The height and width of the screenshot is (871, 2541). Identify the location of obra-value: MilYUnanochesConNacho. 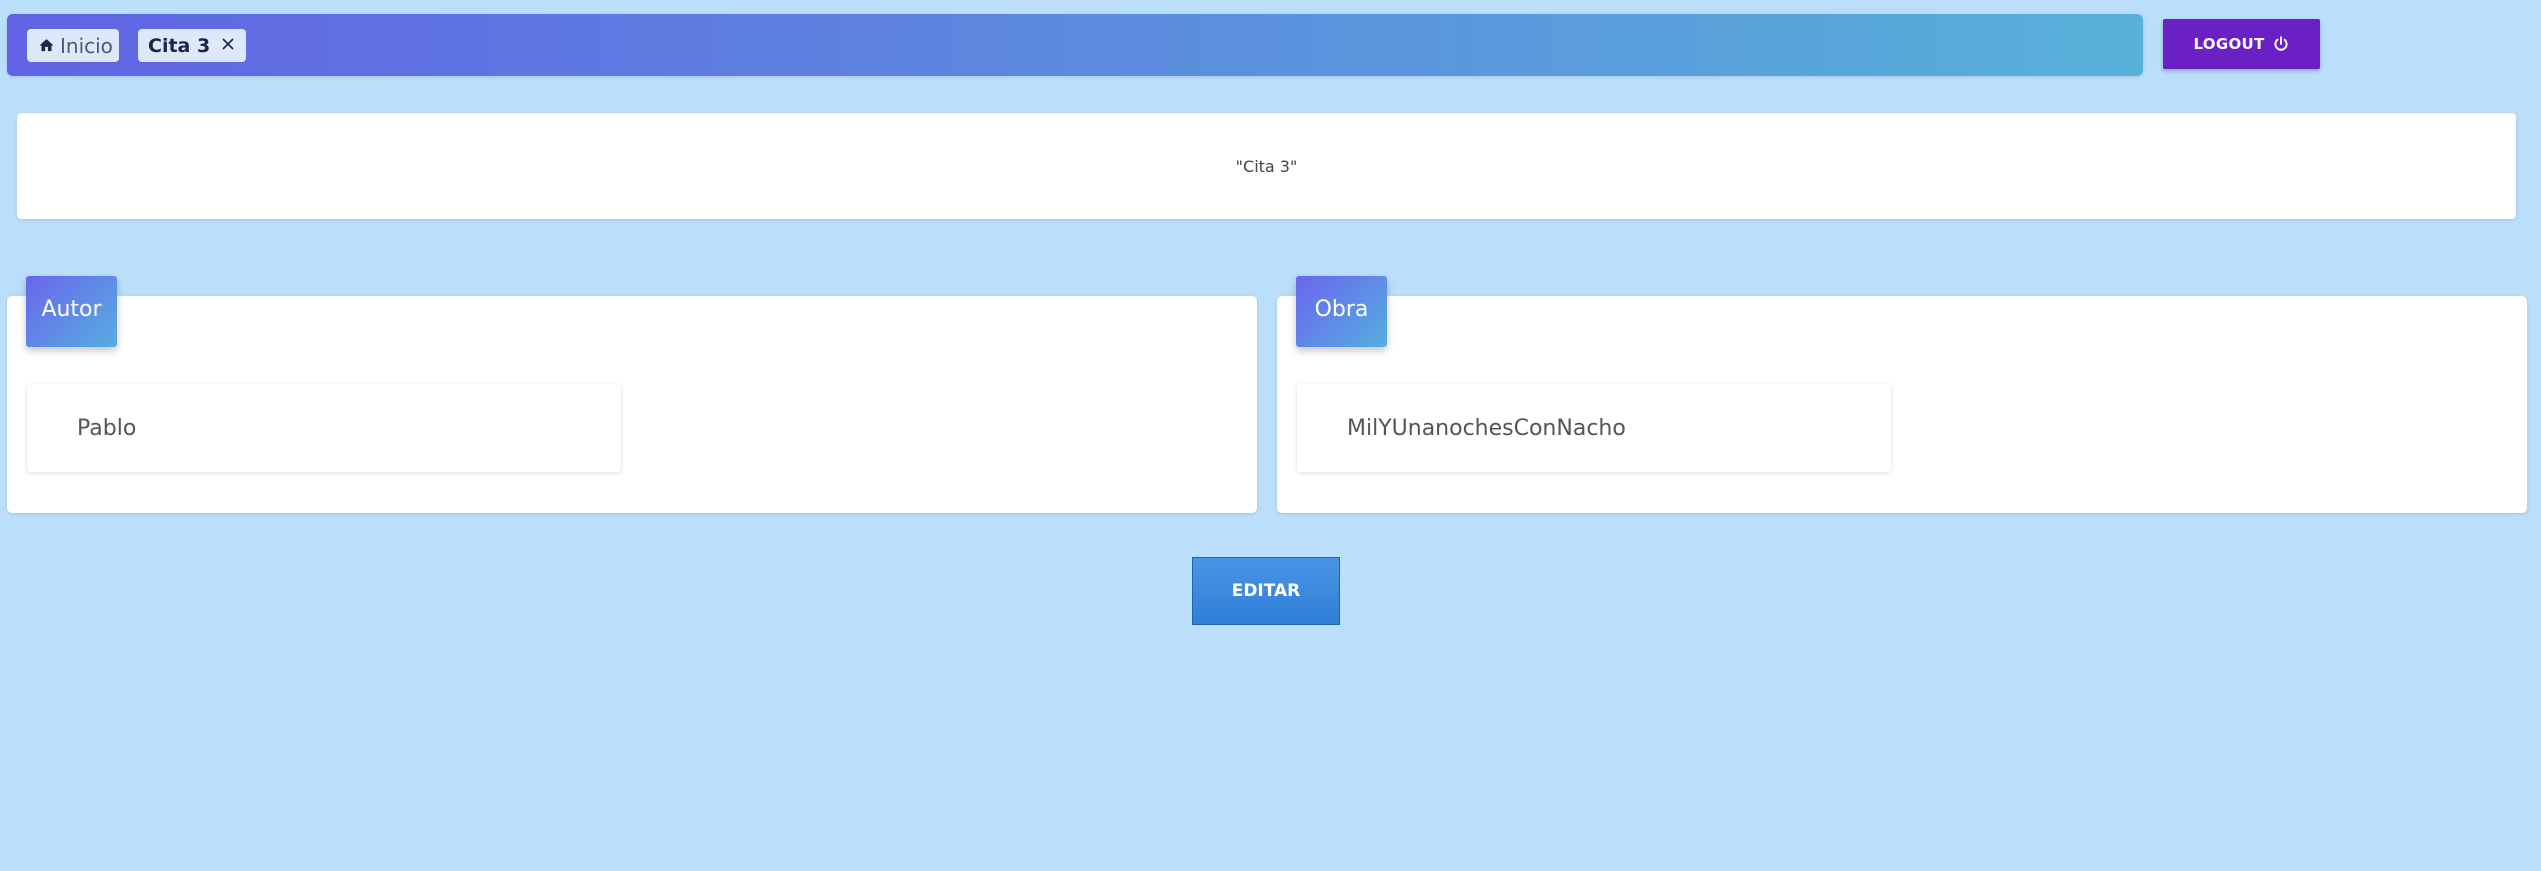
(1486, 428).